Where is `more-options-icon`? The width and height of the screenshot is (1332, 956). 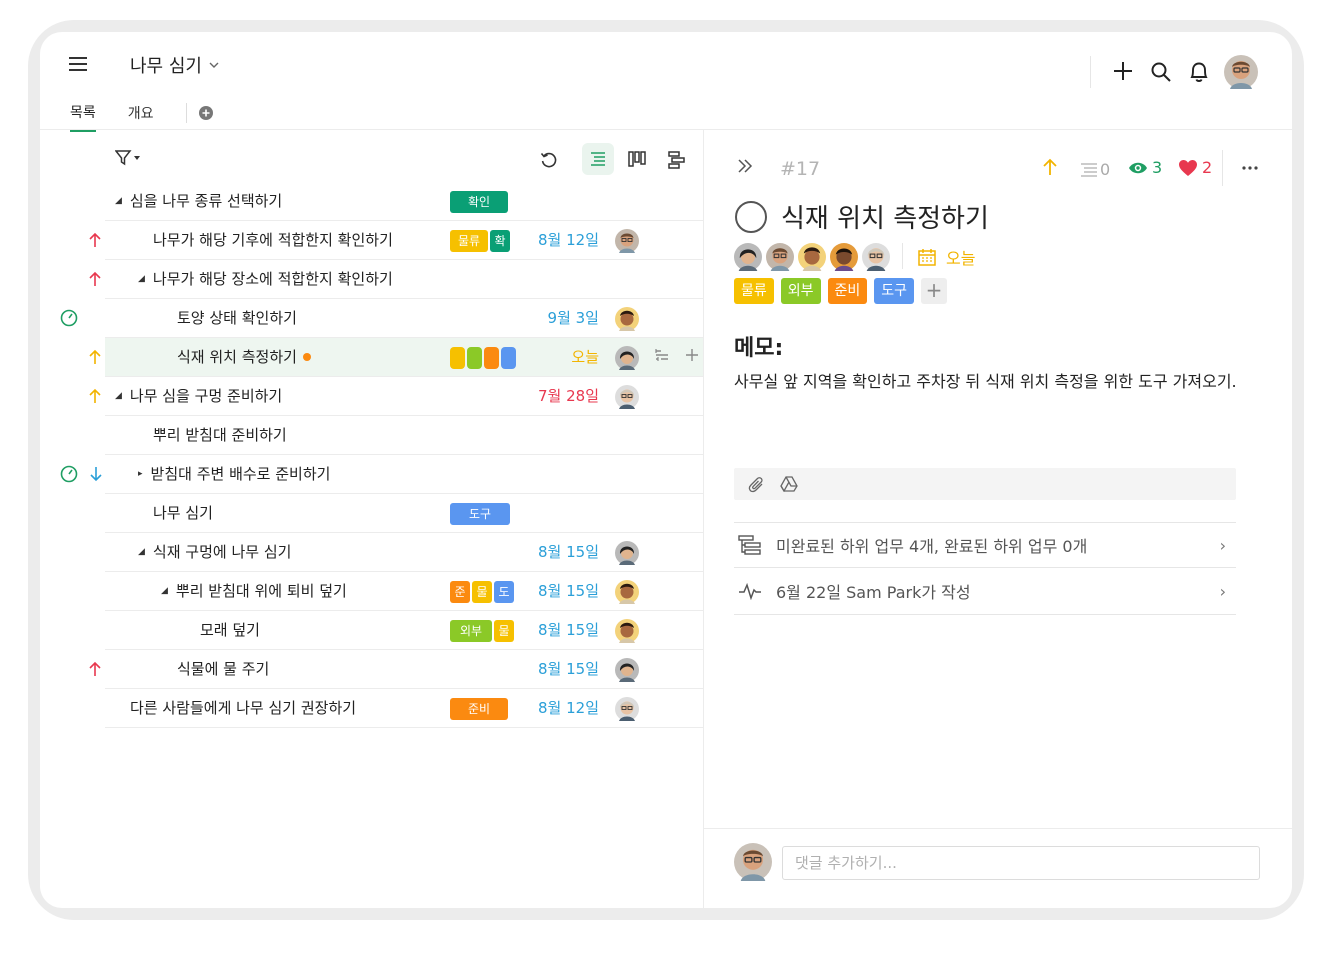
more-options-icon is located at coordinates (1250, 168).